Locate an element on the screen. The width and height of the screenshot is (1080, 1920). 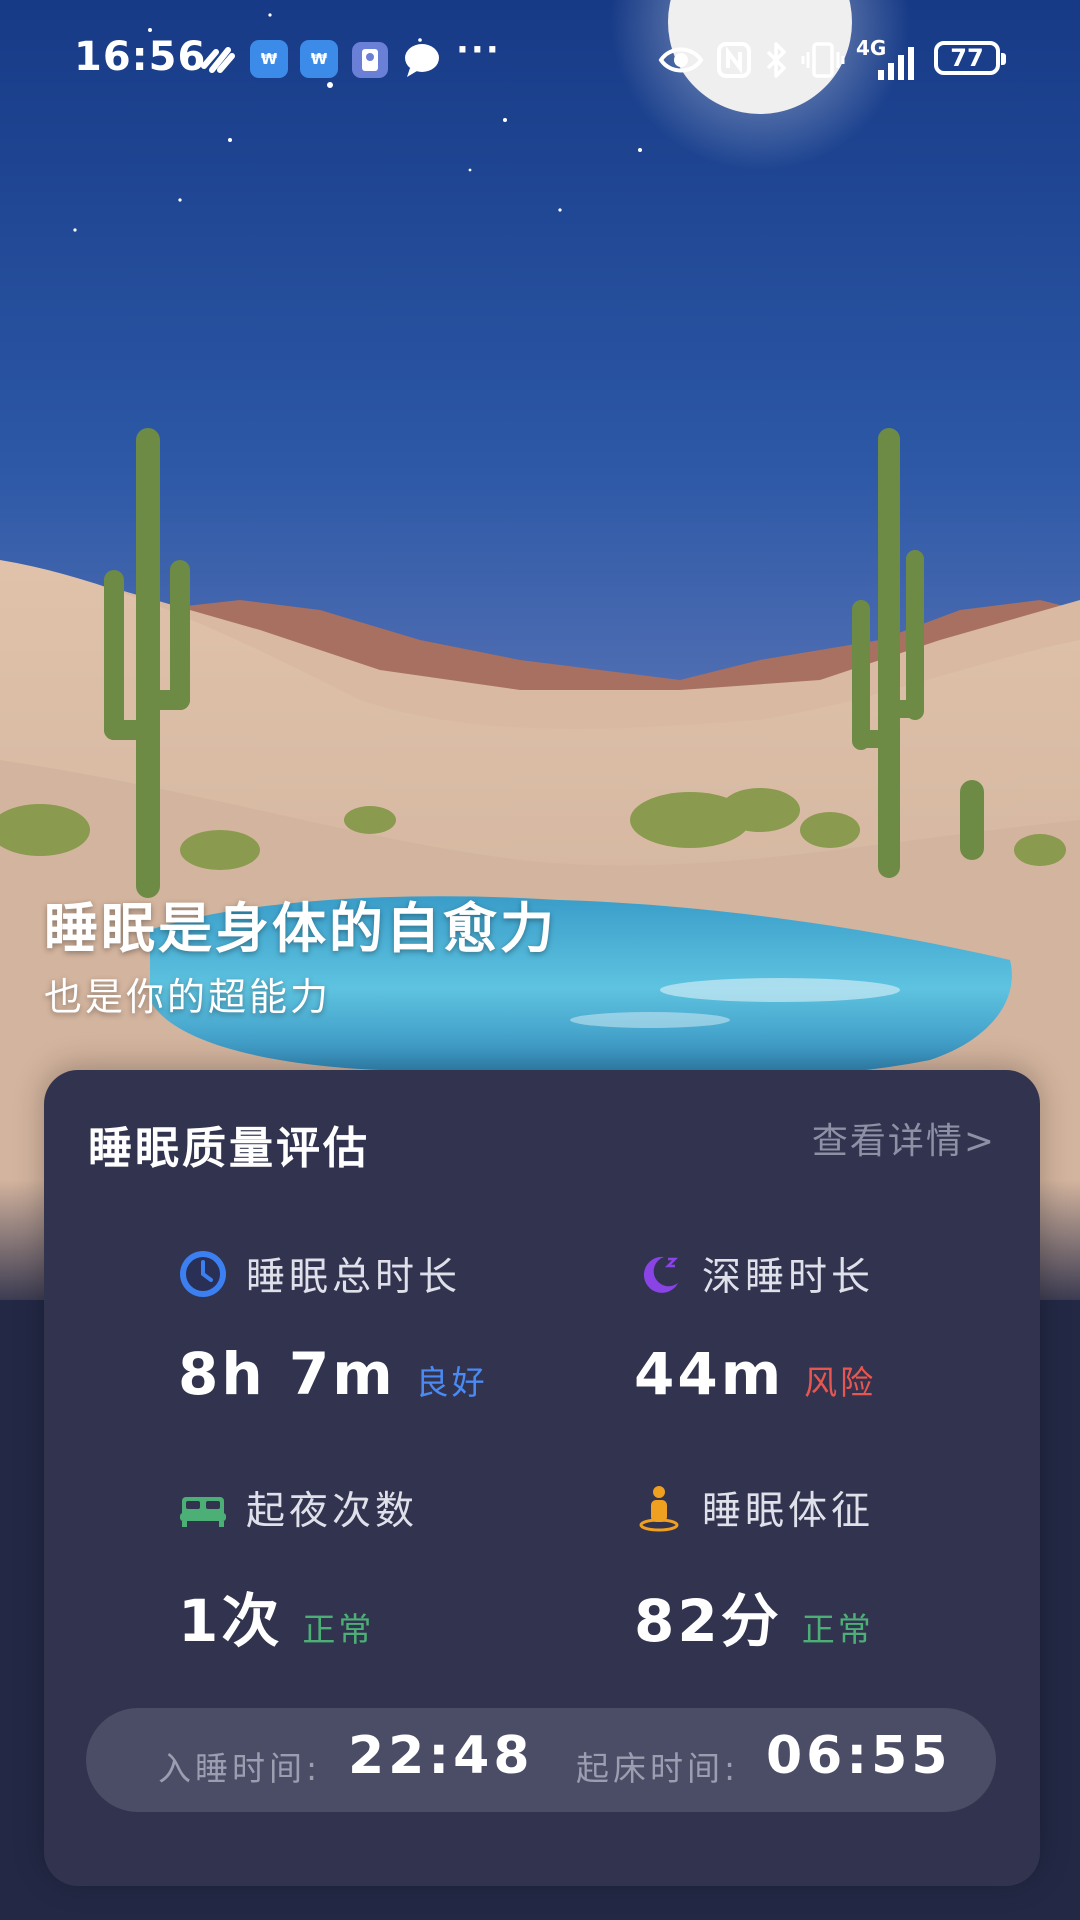
status-time: 16:56 is located at coordinates (140, 57).